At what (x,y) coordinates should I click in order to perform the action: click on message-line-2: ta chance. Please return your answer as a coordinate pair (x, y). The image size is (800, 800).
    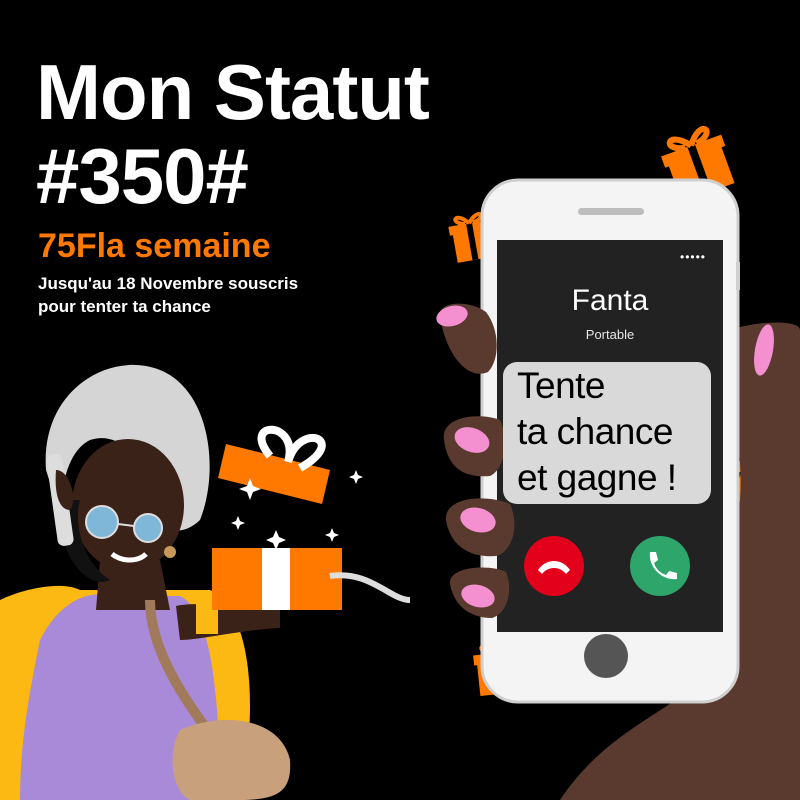
    Looking at the image, I should click on (595, 431).